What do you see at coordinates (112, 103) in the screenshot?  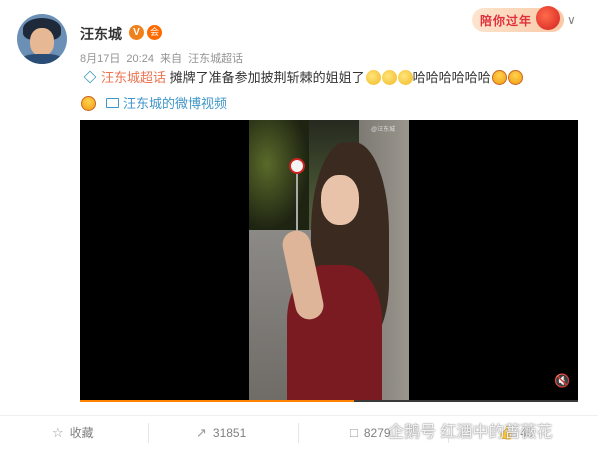 I see `video-icon` at bounding box center [112, 103].